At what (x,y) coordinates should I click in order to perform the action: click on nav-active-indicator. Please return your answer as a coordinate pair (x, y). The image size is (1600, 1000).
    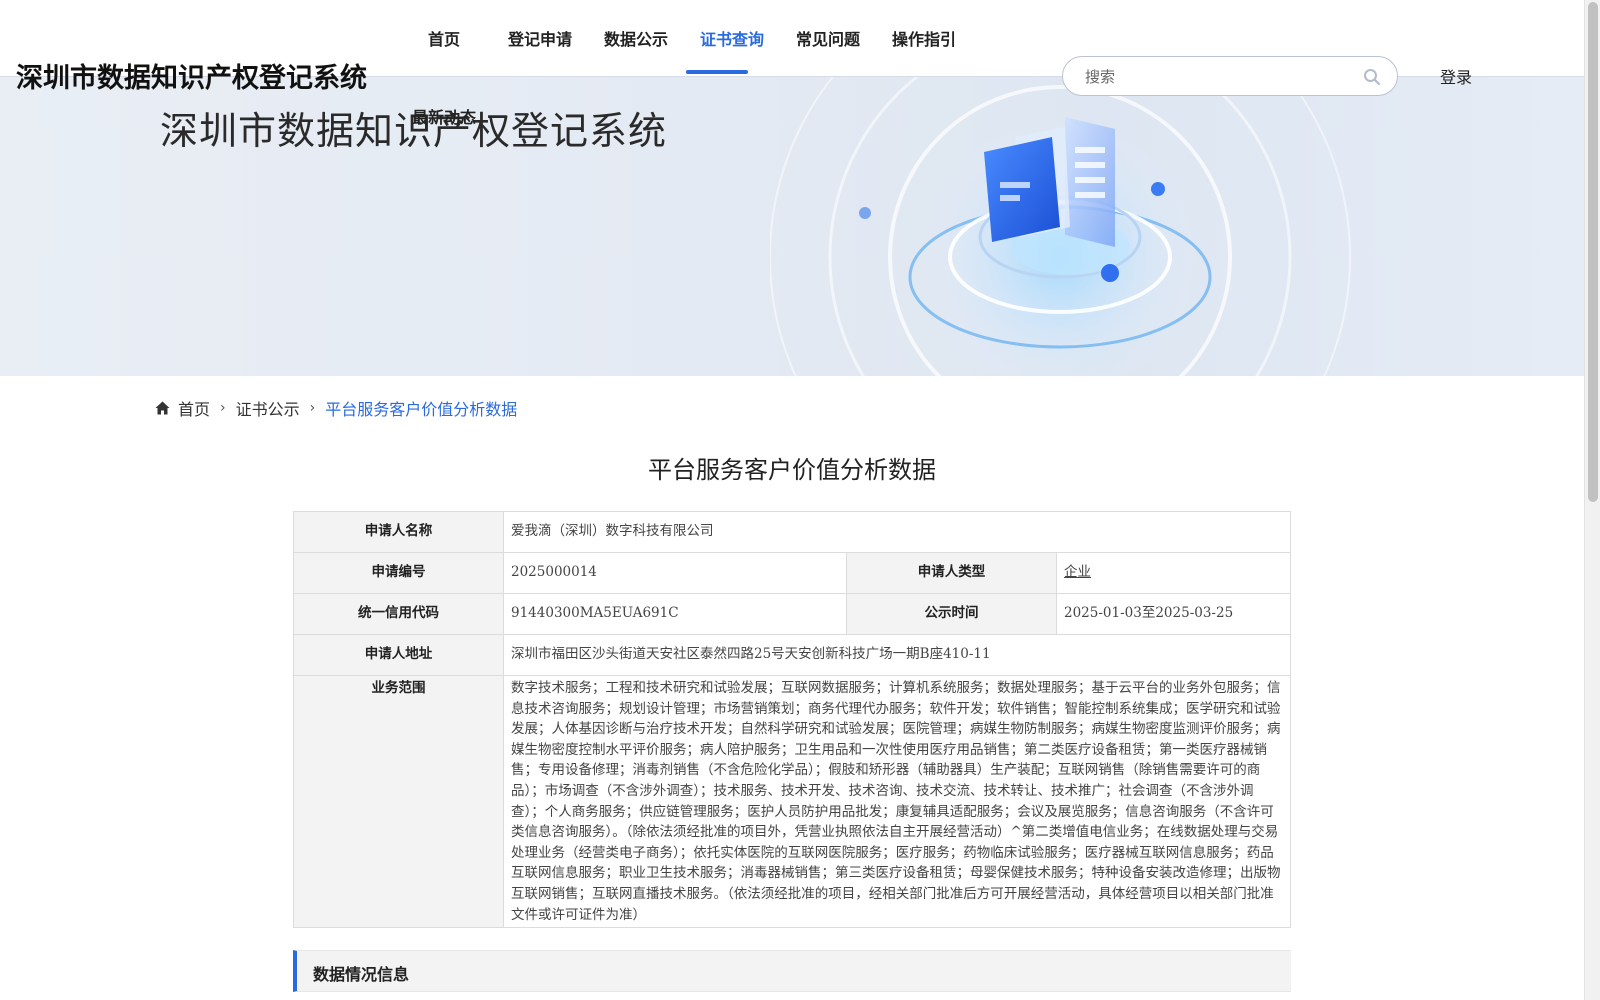
    Looking at the image, I should click on (717, 72).